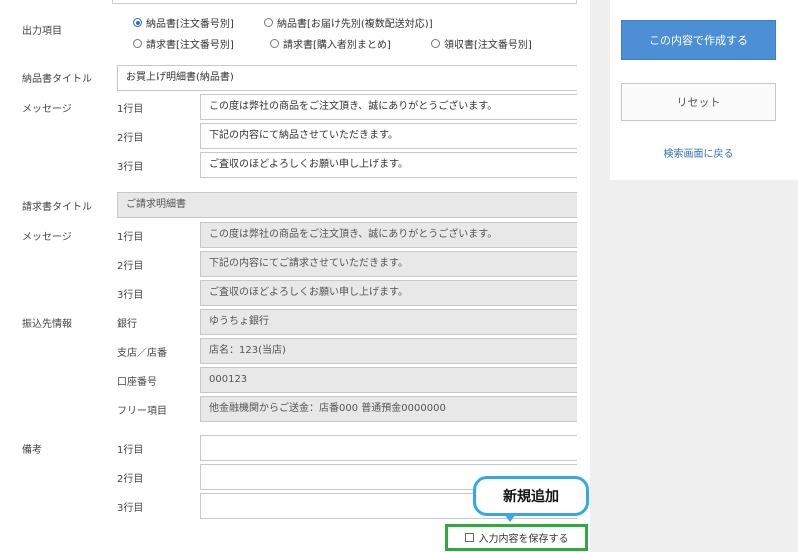  What do you see at coordinates (142, 411) in the screenshot?
I see `free-item-label: フリー項目` at bounding box center [142, 411].